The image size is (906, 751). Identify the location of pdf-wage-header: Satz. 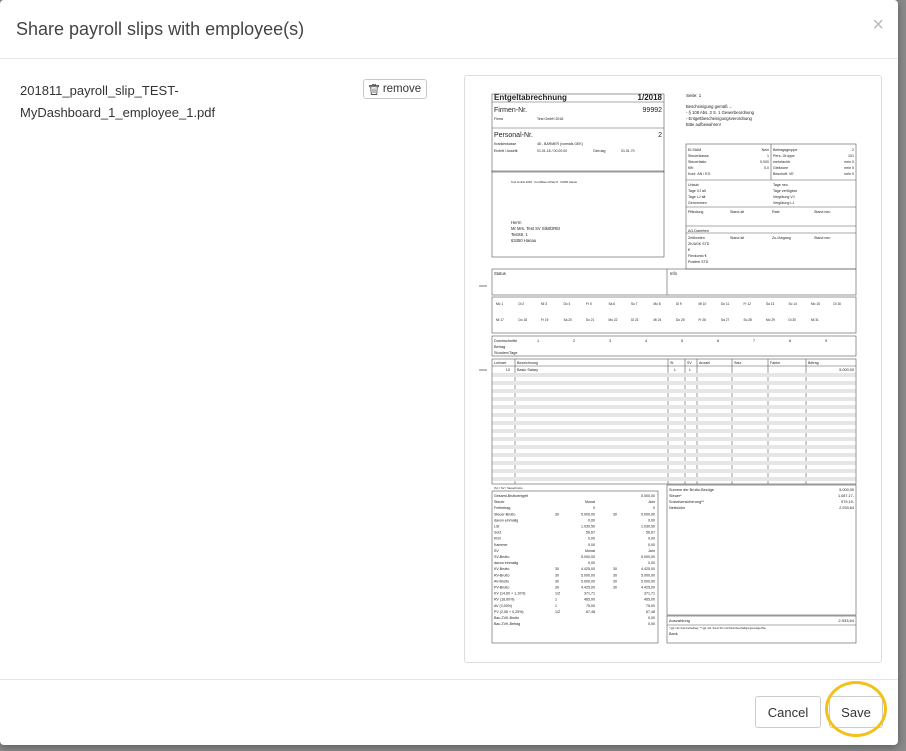
(737, 363).